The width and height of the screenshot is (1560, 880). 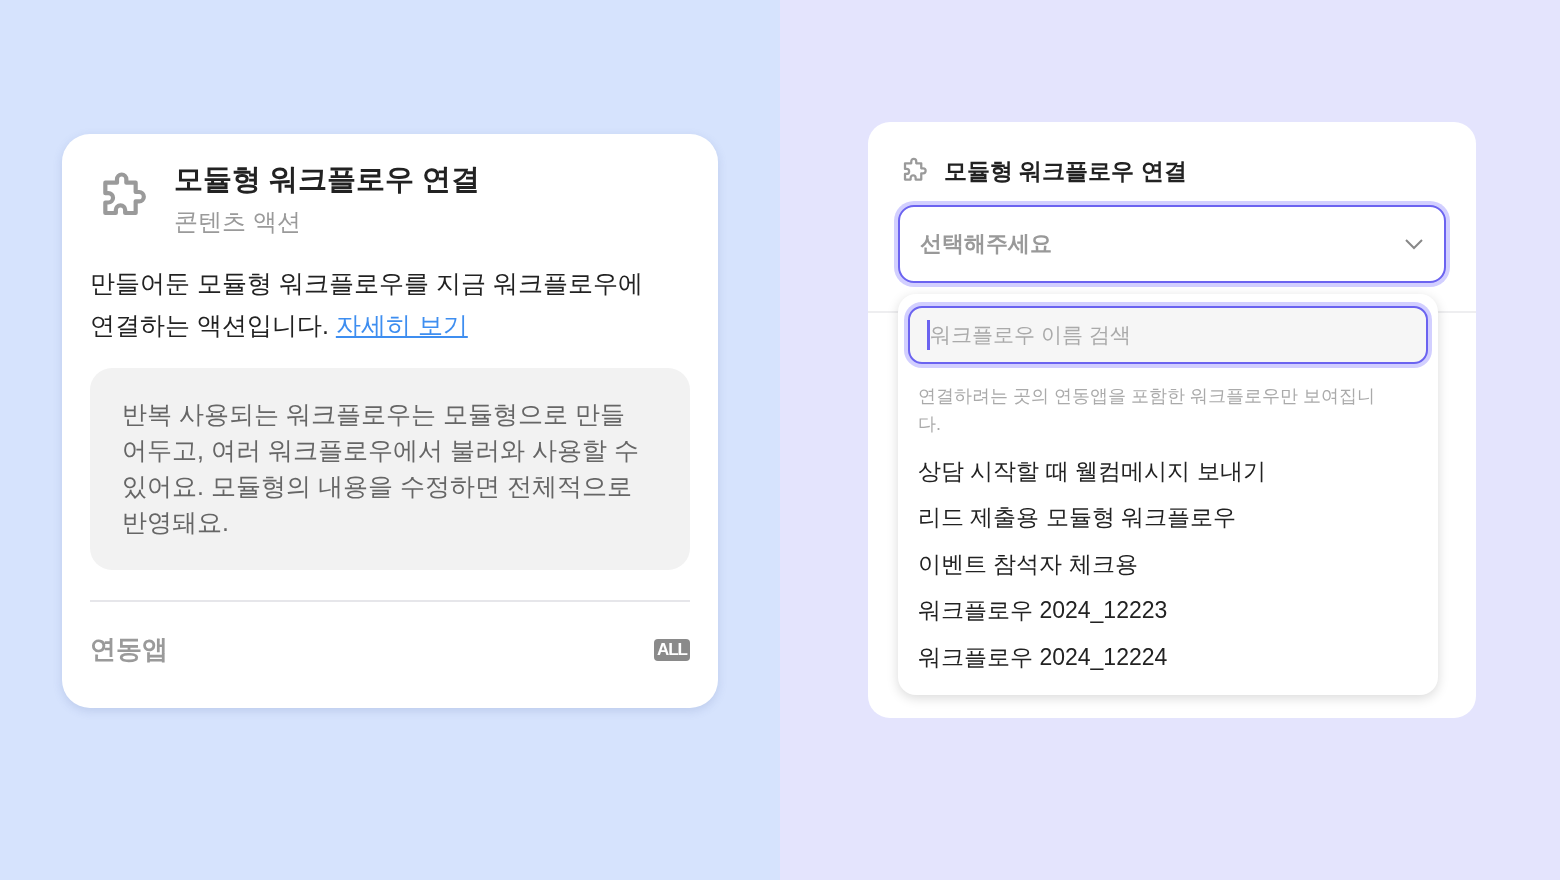 What do you see at coordinates (928, 335) in the screenshot?
I see `text-cursor` at bounding box center [928, 335].